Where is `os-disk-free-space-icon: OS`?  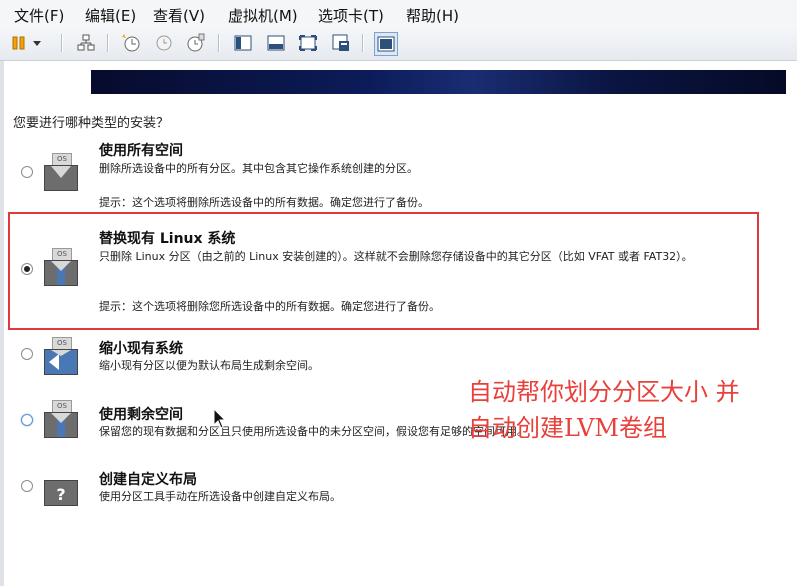
os-disk-free-space-icon: OS is located at coordinates (61, 420).